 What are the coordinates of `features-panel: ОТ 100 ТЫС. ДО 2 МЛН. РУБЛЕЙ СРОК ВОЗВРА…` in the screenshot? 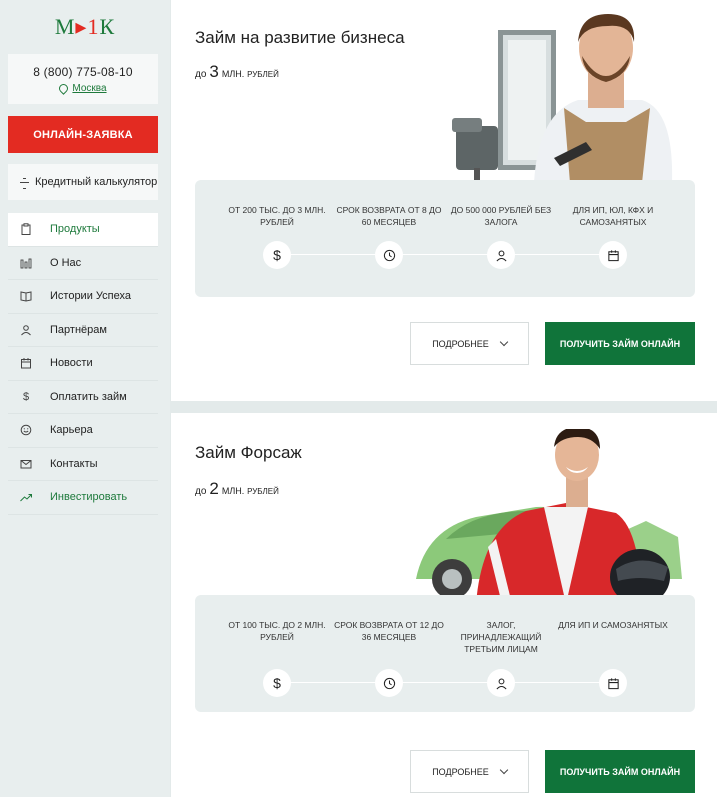 It's located at (445, 653).